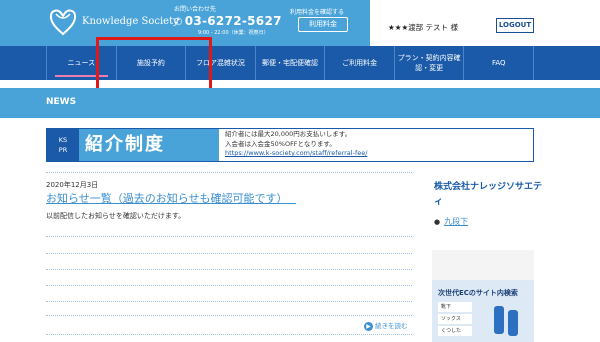 The width and height of the screenshot is (600, 342). Describe the element at coordinates (233, 21) in the screenshot. I see `phone-text: 03-6272-5627` at that location.